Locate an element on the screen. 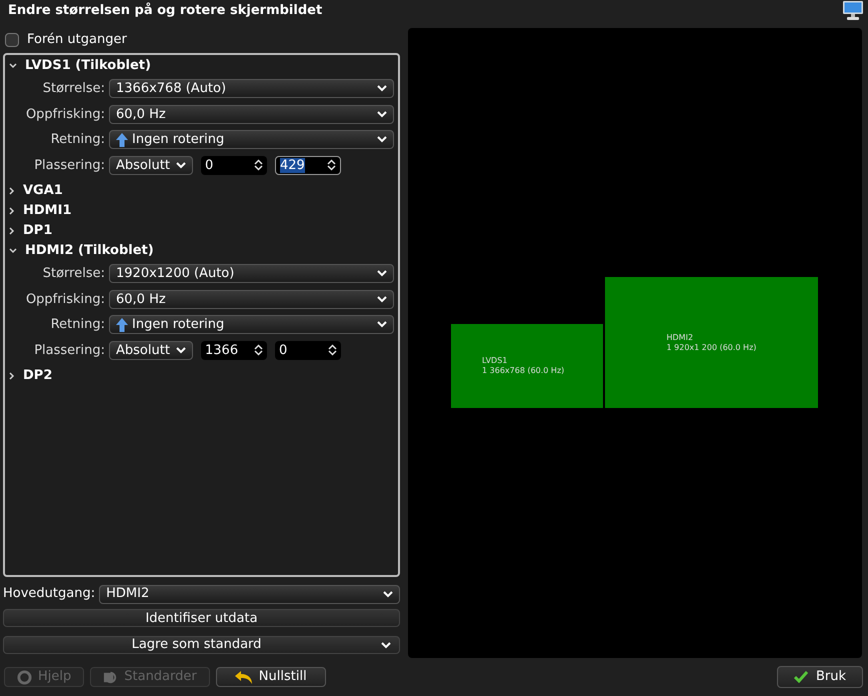 The width and height of the screenshot is (868, 696). window-title: Endre størrelsen på og rotere skjermbildet is located at coordinates (166, 11).